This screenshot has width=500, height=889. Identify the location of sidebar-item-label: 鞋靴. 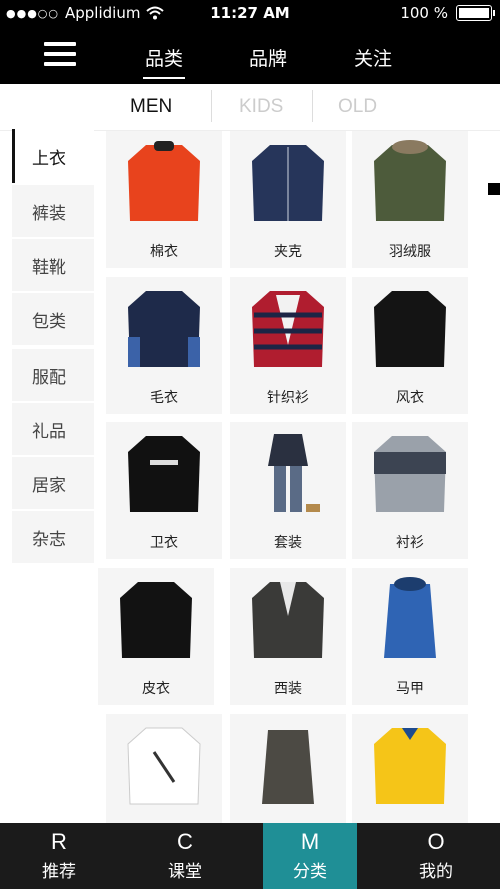
(49, 267).